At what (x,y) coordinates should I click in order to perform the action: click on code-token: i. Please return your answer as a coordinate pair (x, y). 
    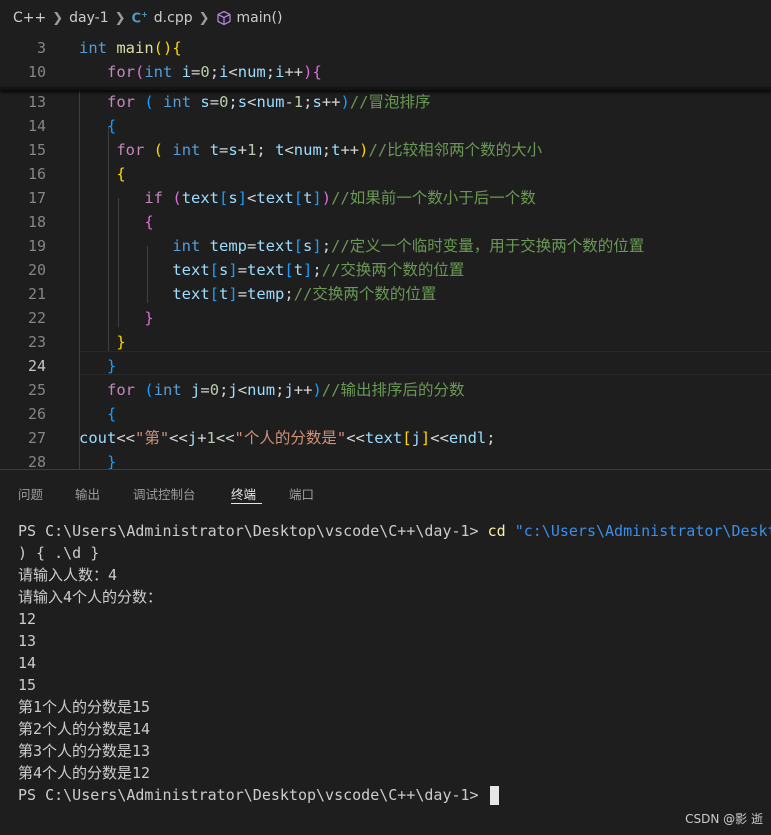
    Looking at the image, I should click on (186, 72).